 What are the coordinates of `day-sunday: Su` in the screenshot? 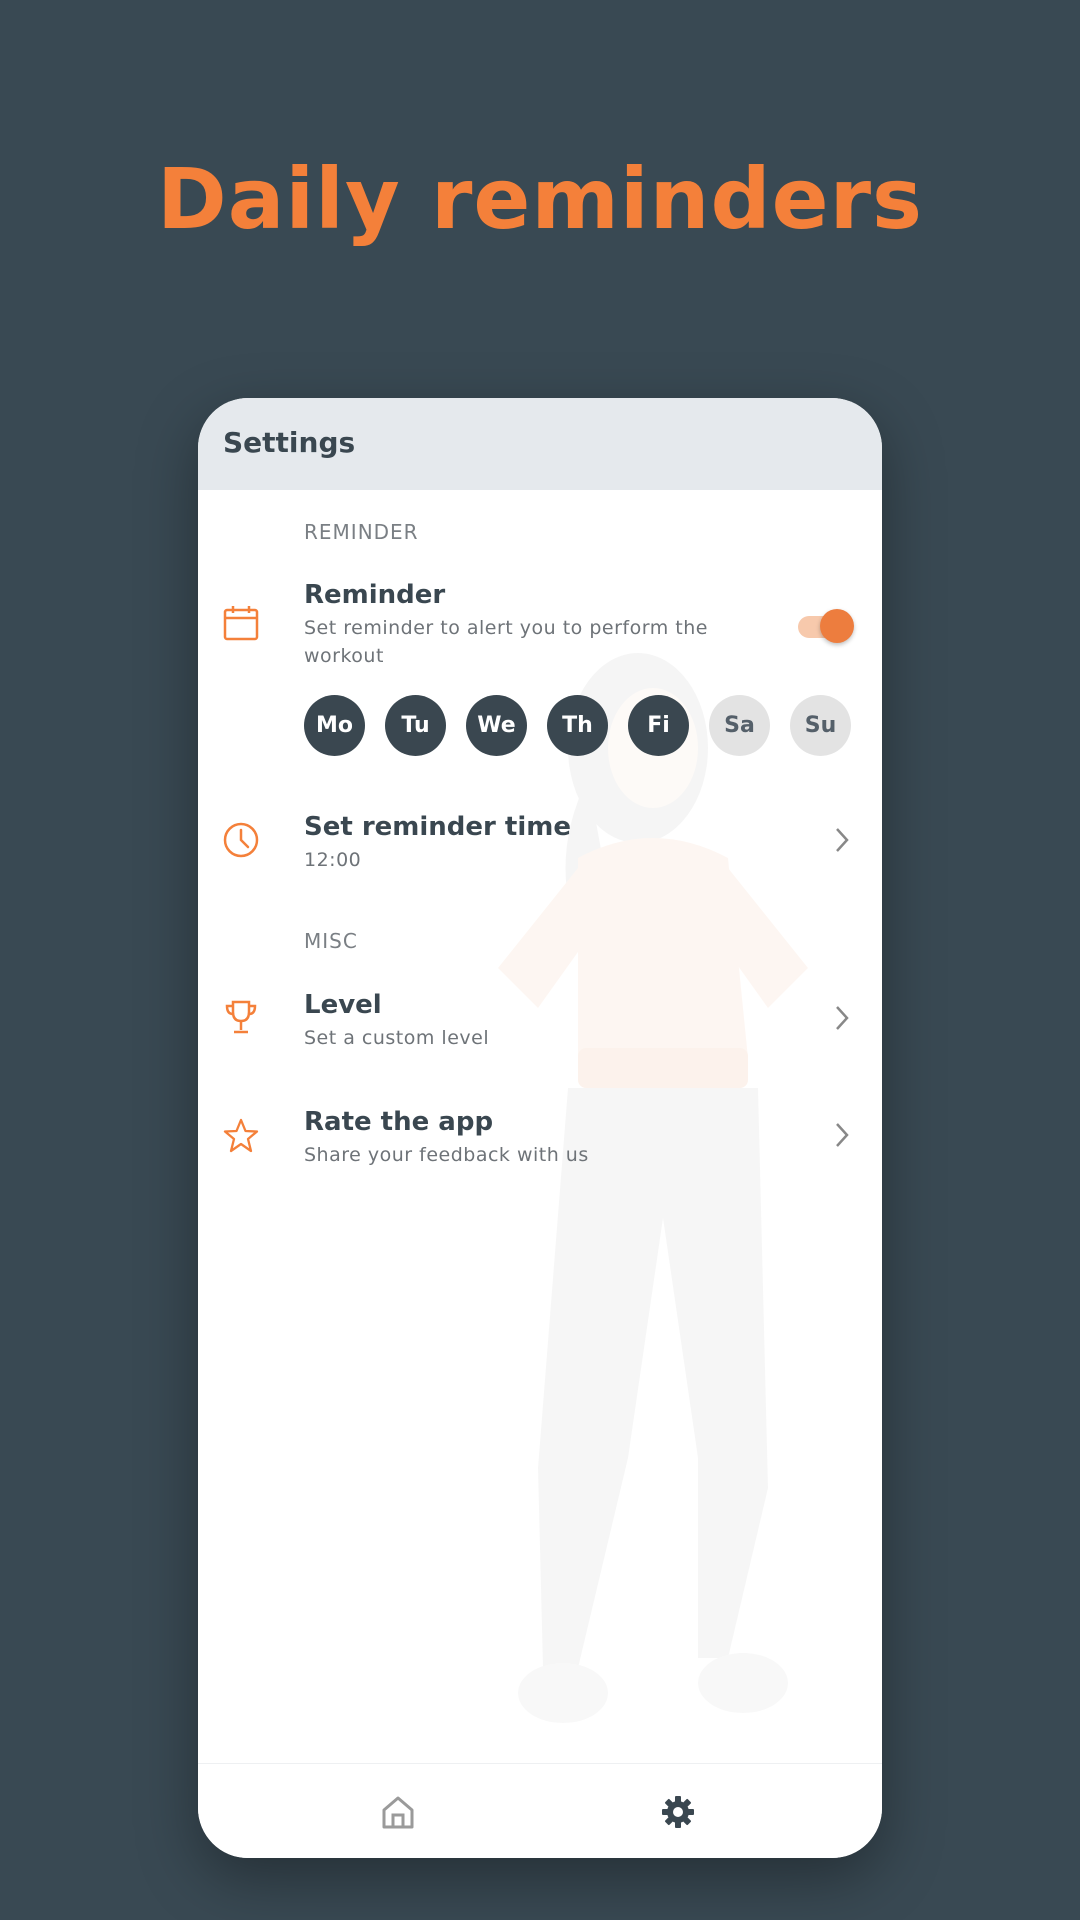 It's located at (820, 725).